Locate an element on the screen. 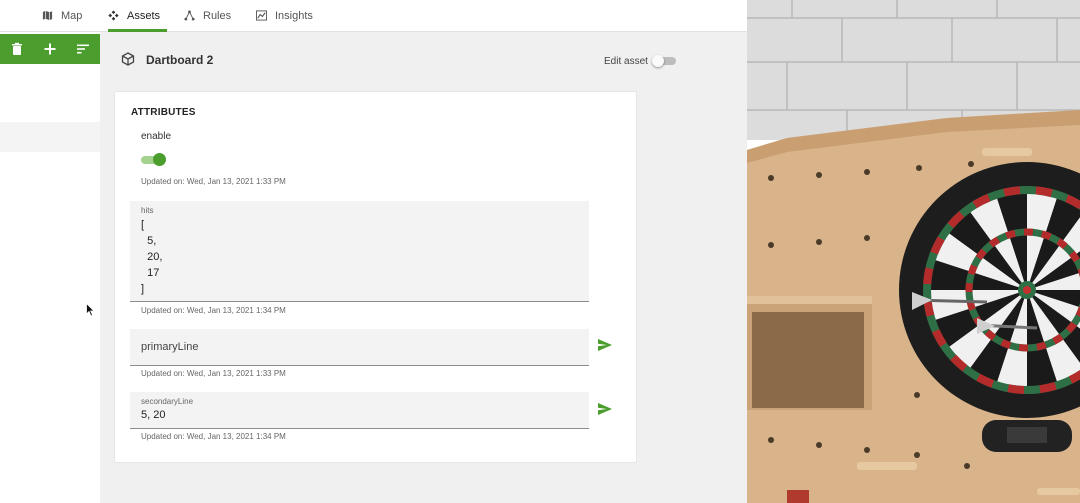 The image size is (1080, 503). add-button is located at coordinates (50, 49).